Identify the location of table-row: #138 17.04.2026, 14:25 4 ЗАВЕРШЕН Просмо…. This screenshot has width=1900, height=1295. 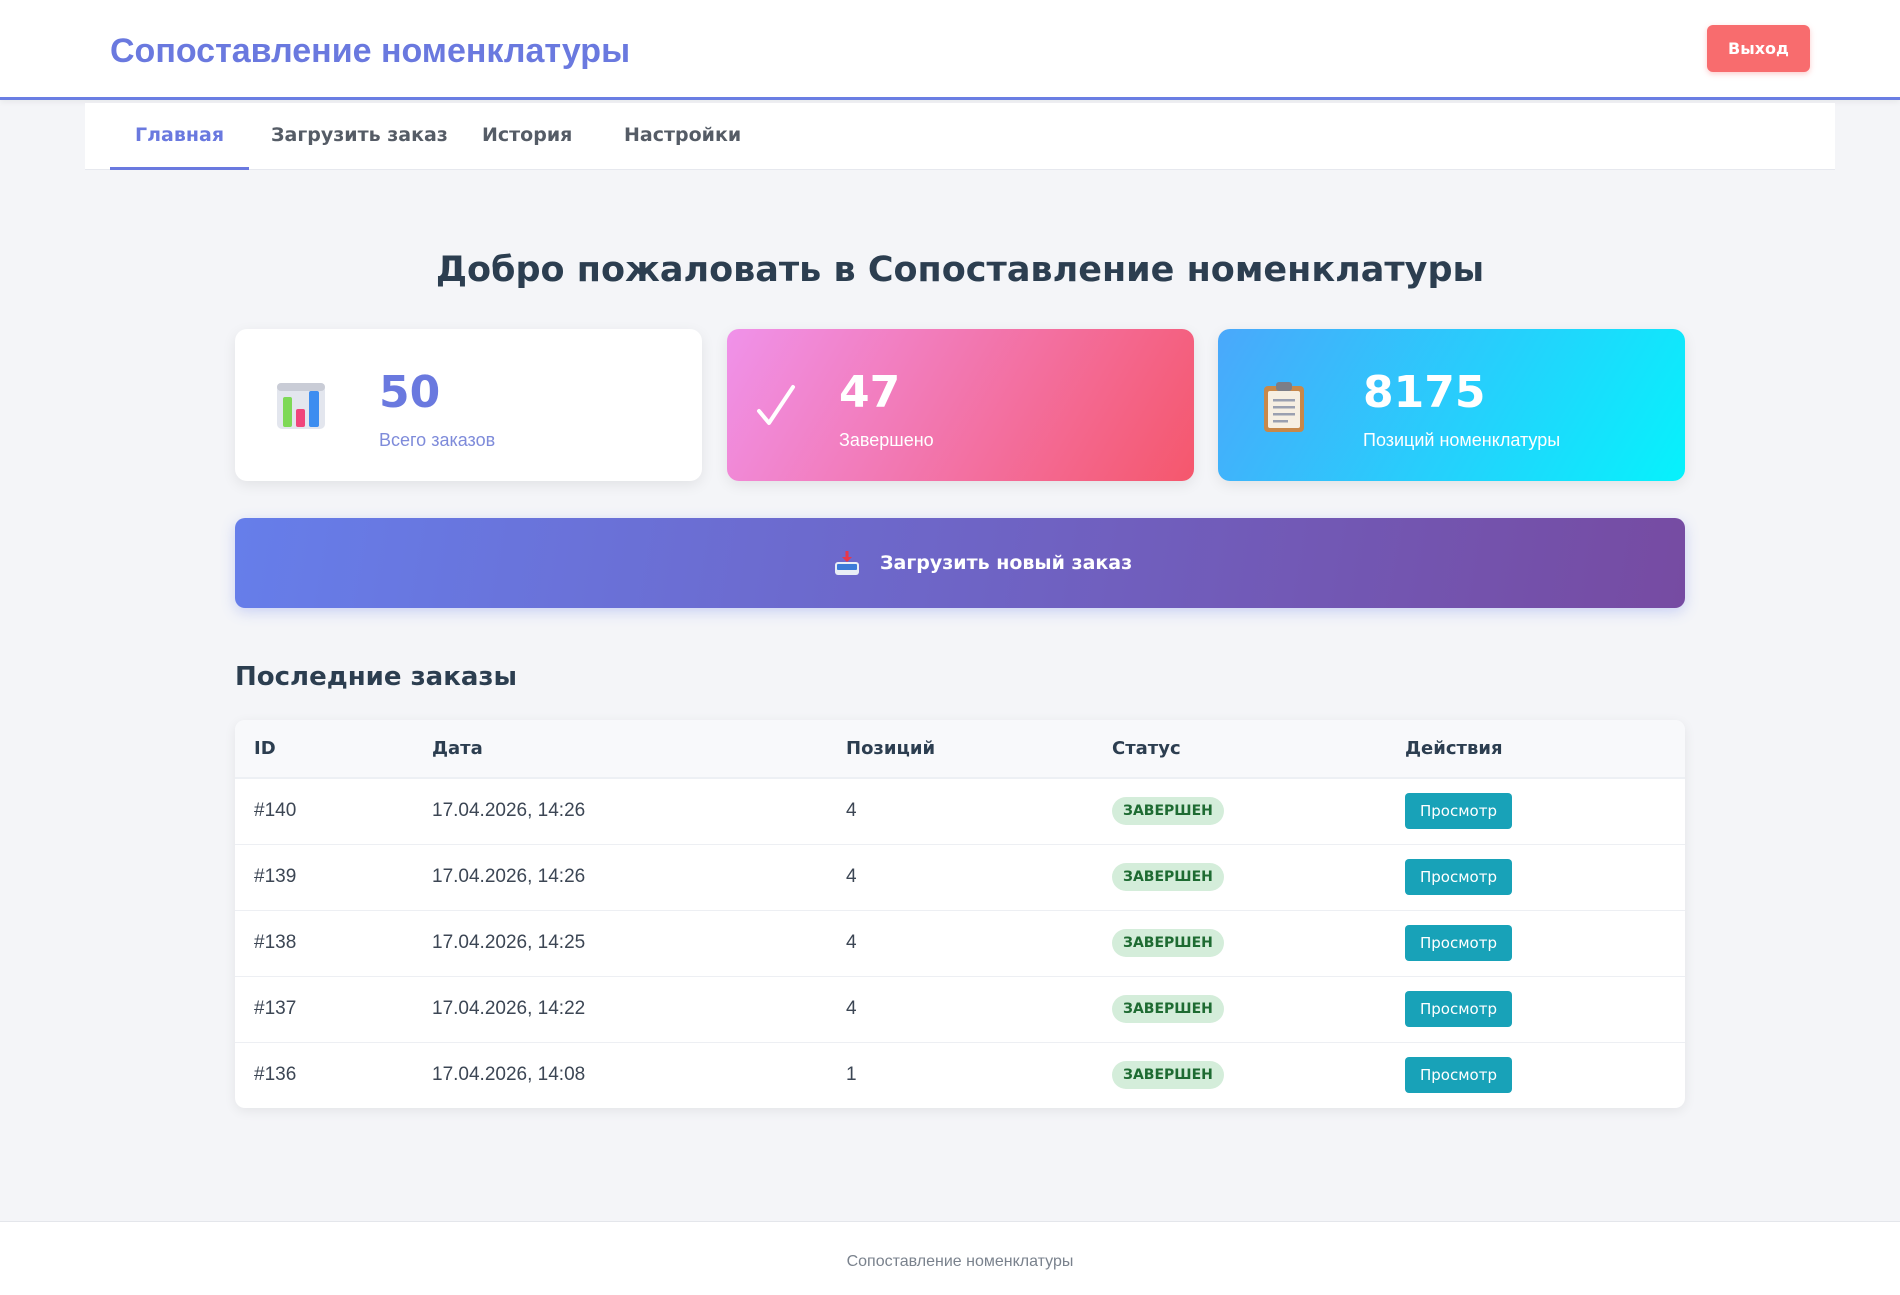
(960, 943).